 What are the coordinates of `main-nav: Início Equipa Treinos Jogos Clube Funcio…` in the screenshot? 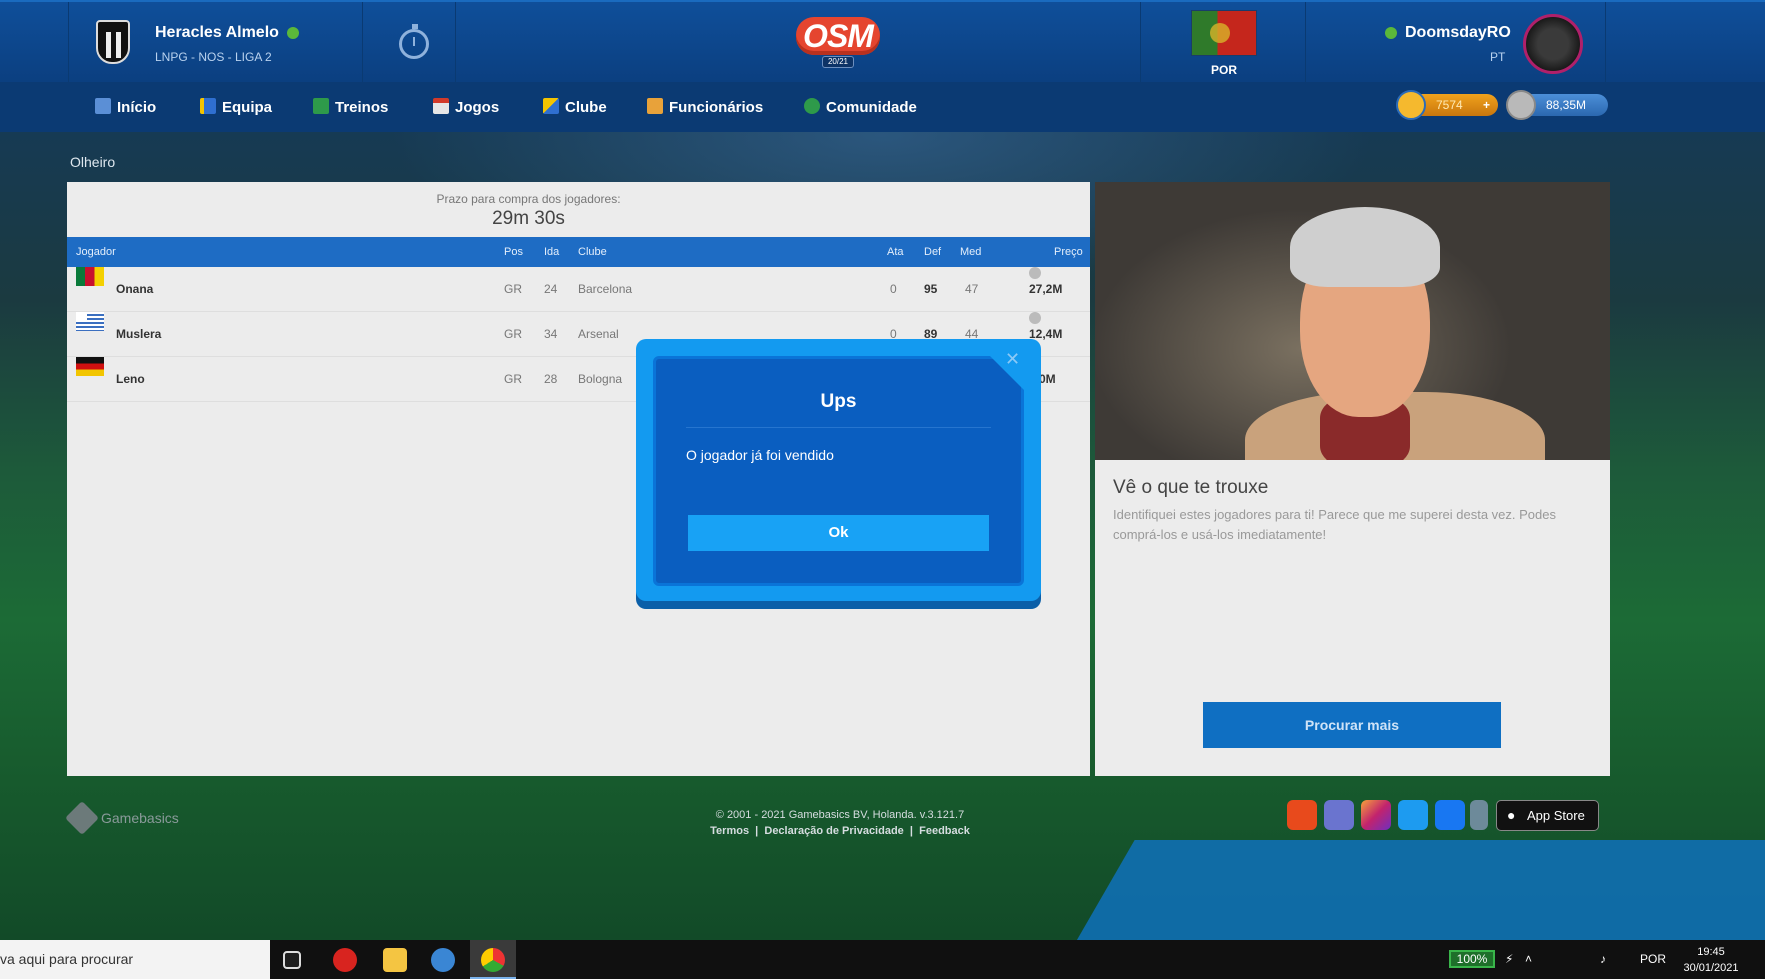 It's located at (882, 107).